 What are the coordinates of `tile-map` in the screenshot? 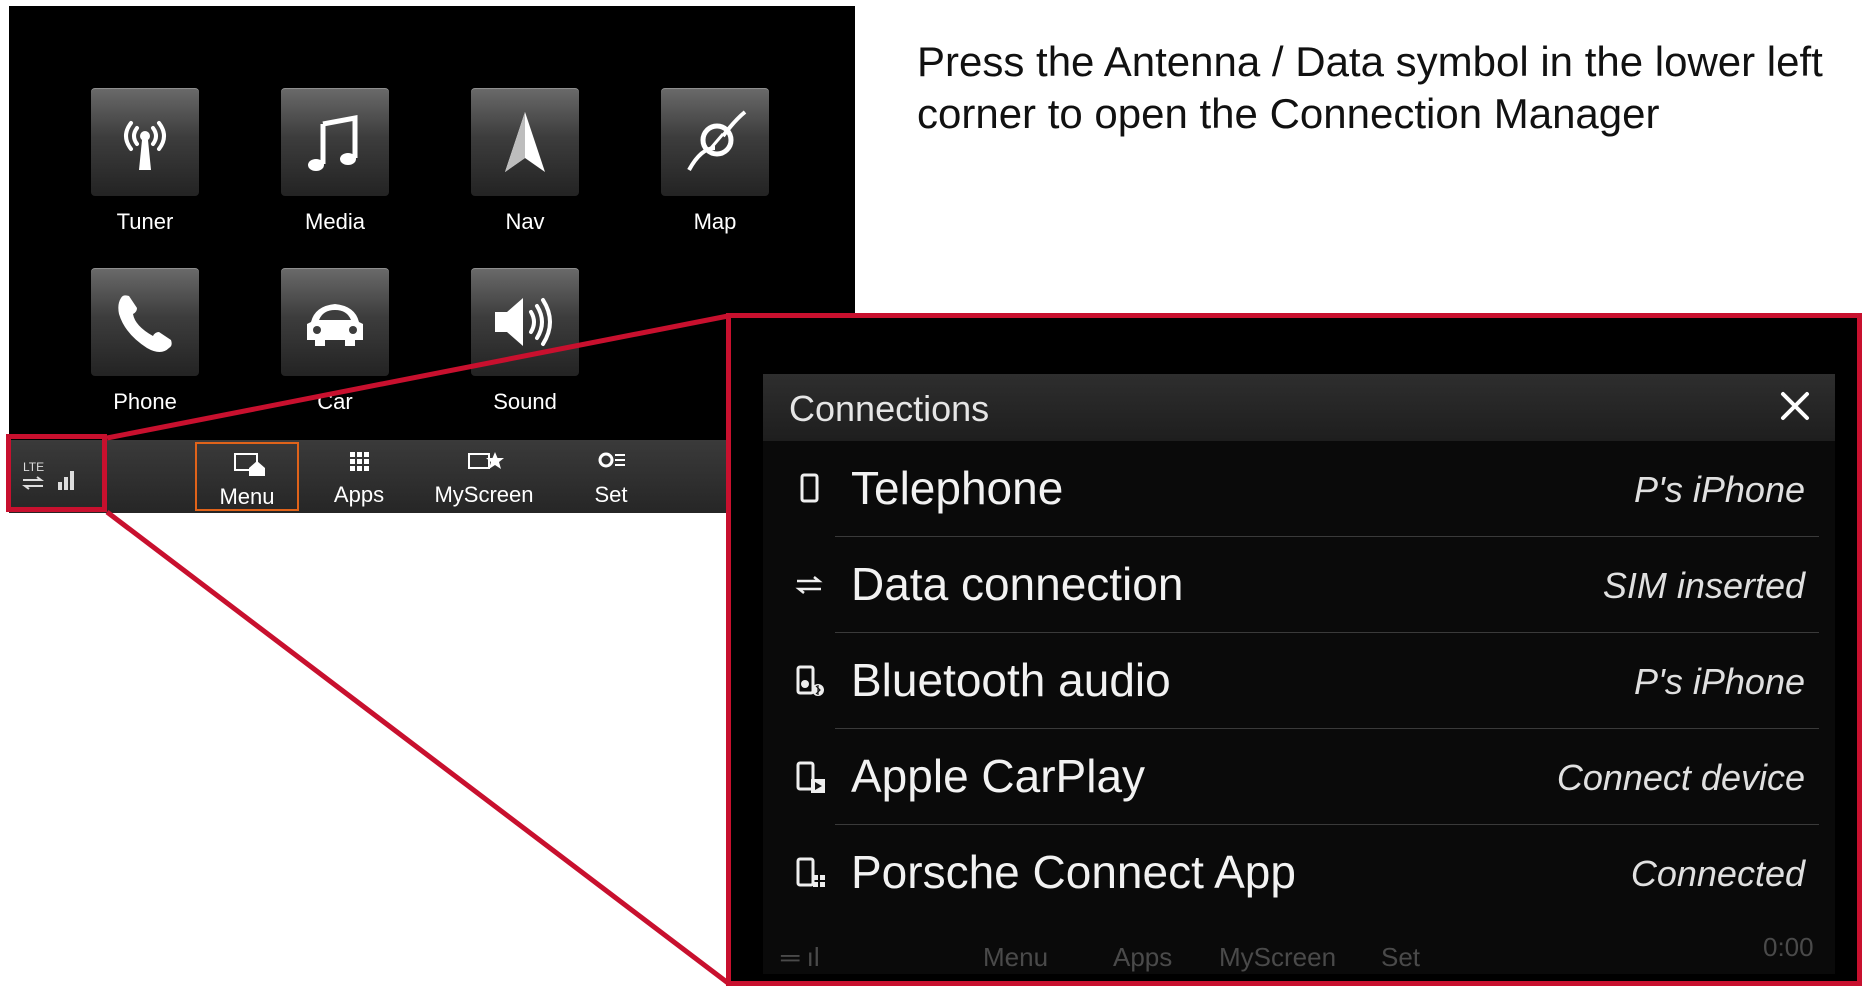 It's located at (715, 142).